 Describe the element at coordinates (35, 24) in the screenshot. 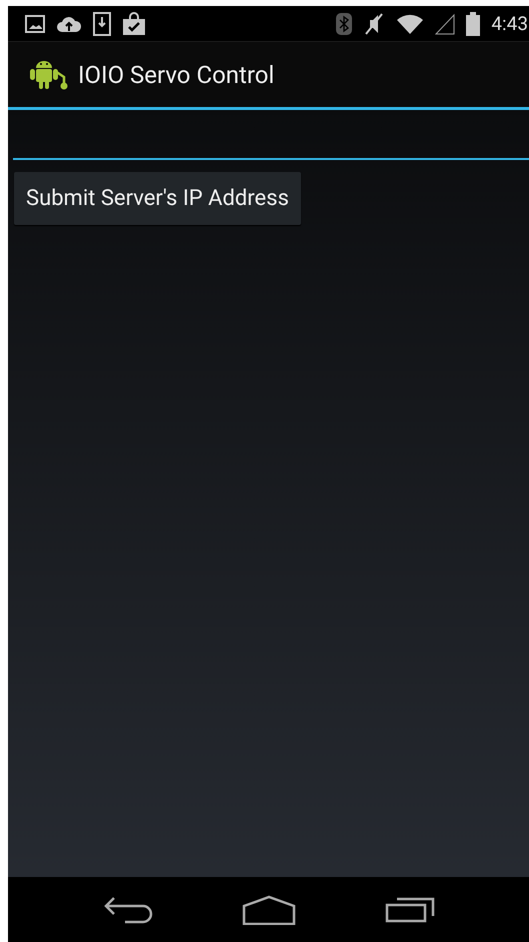

I see `picture-icon` at that location.